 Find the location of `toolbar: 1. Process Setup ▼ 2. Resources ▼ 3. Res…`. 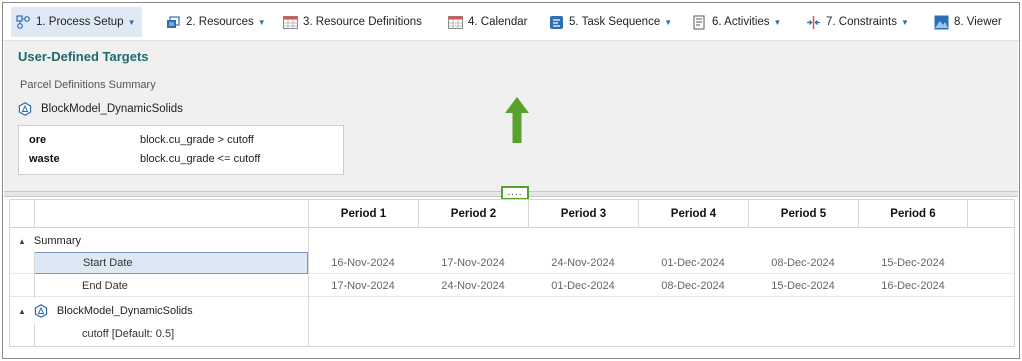

toolbar: 1. Process Setup ▼ 2. Resources ▼ 3. Res… is located at coordinates (511, 22).